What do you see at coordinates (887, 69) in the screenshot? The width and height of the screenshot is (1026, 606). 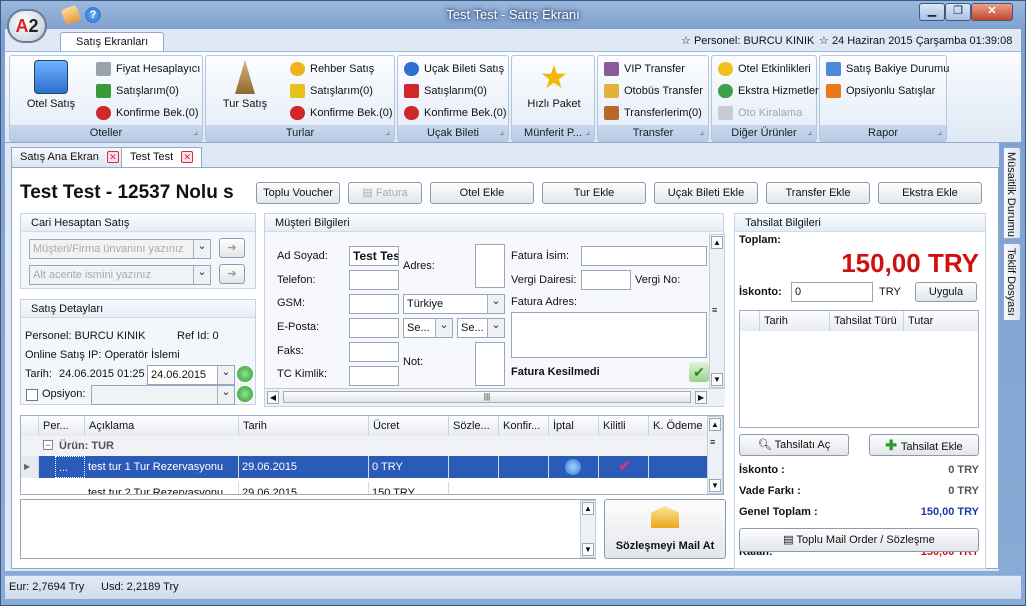 I see `satis-bakiye-durumu-button: Satış Bakiye Durumu` at bounding box center [887, 69].